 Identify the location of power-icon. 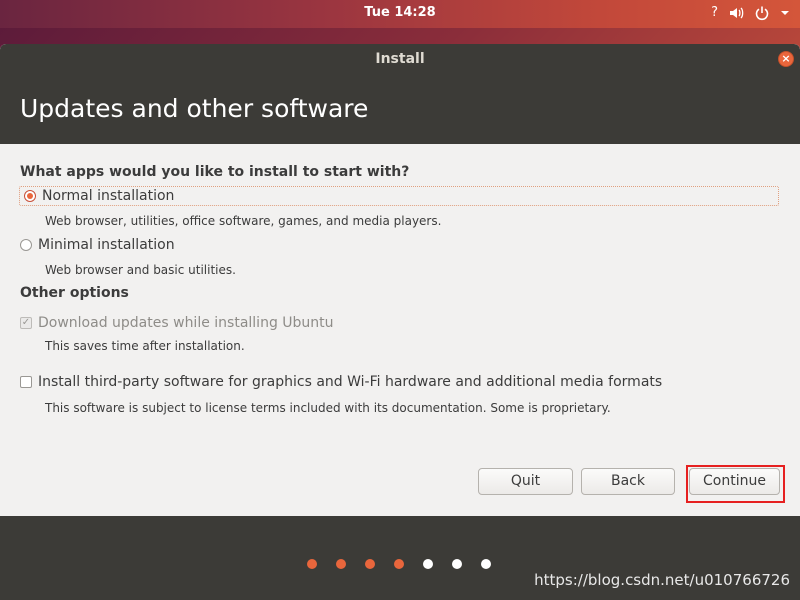
(762, 13).